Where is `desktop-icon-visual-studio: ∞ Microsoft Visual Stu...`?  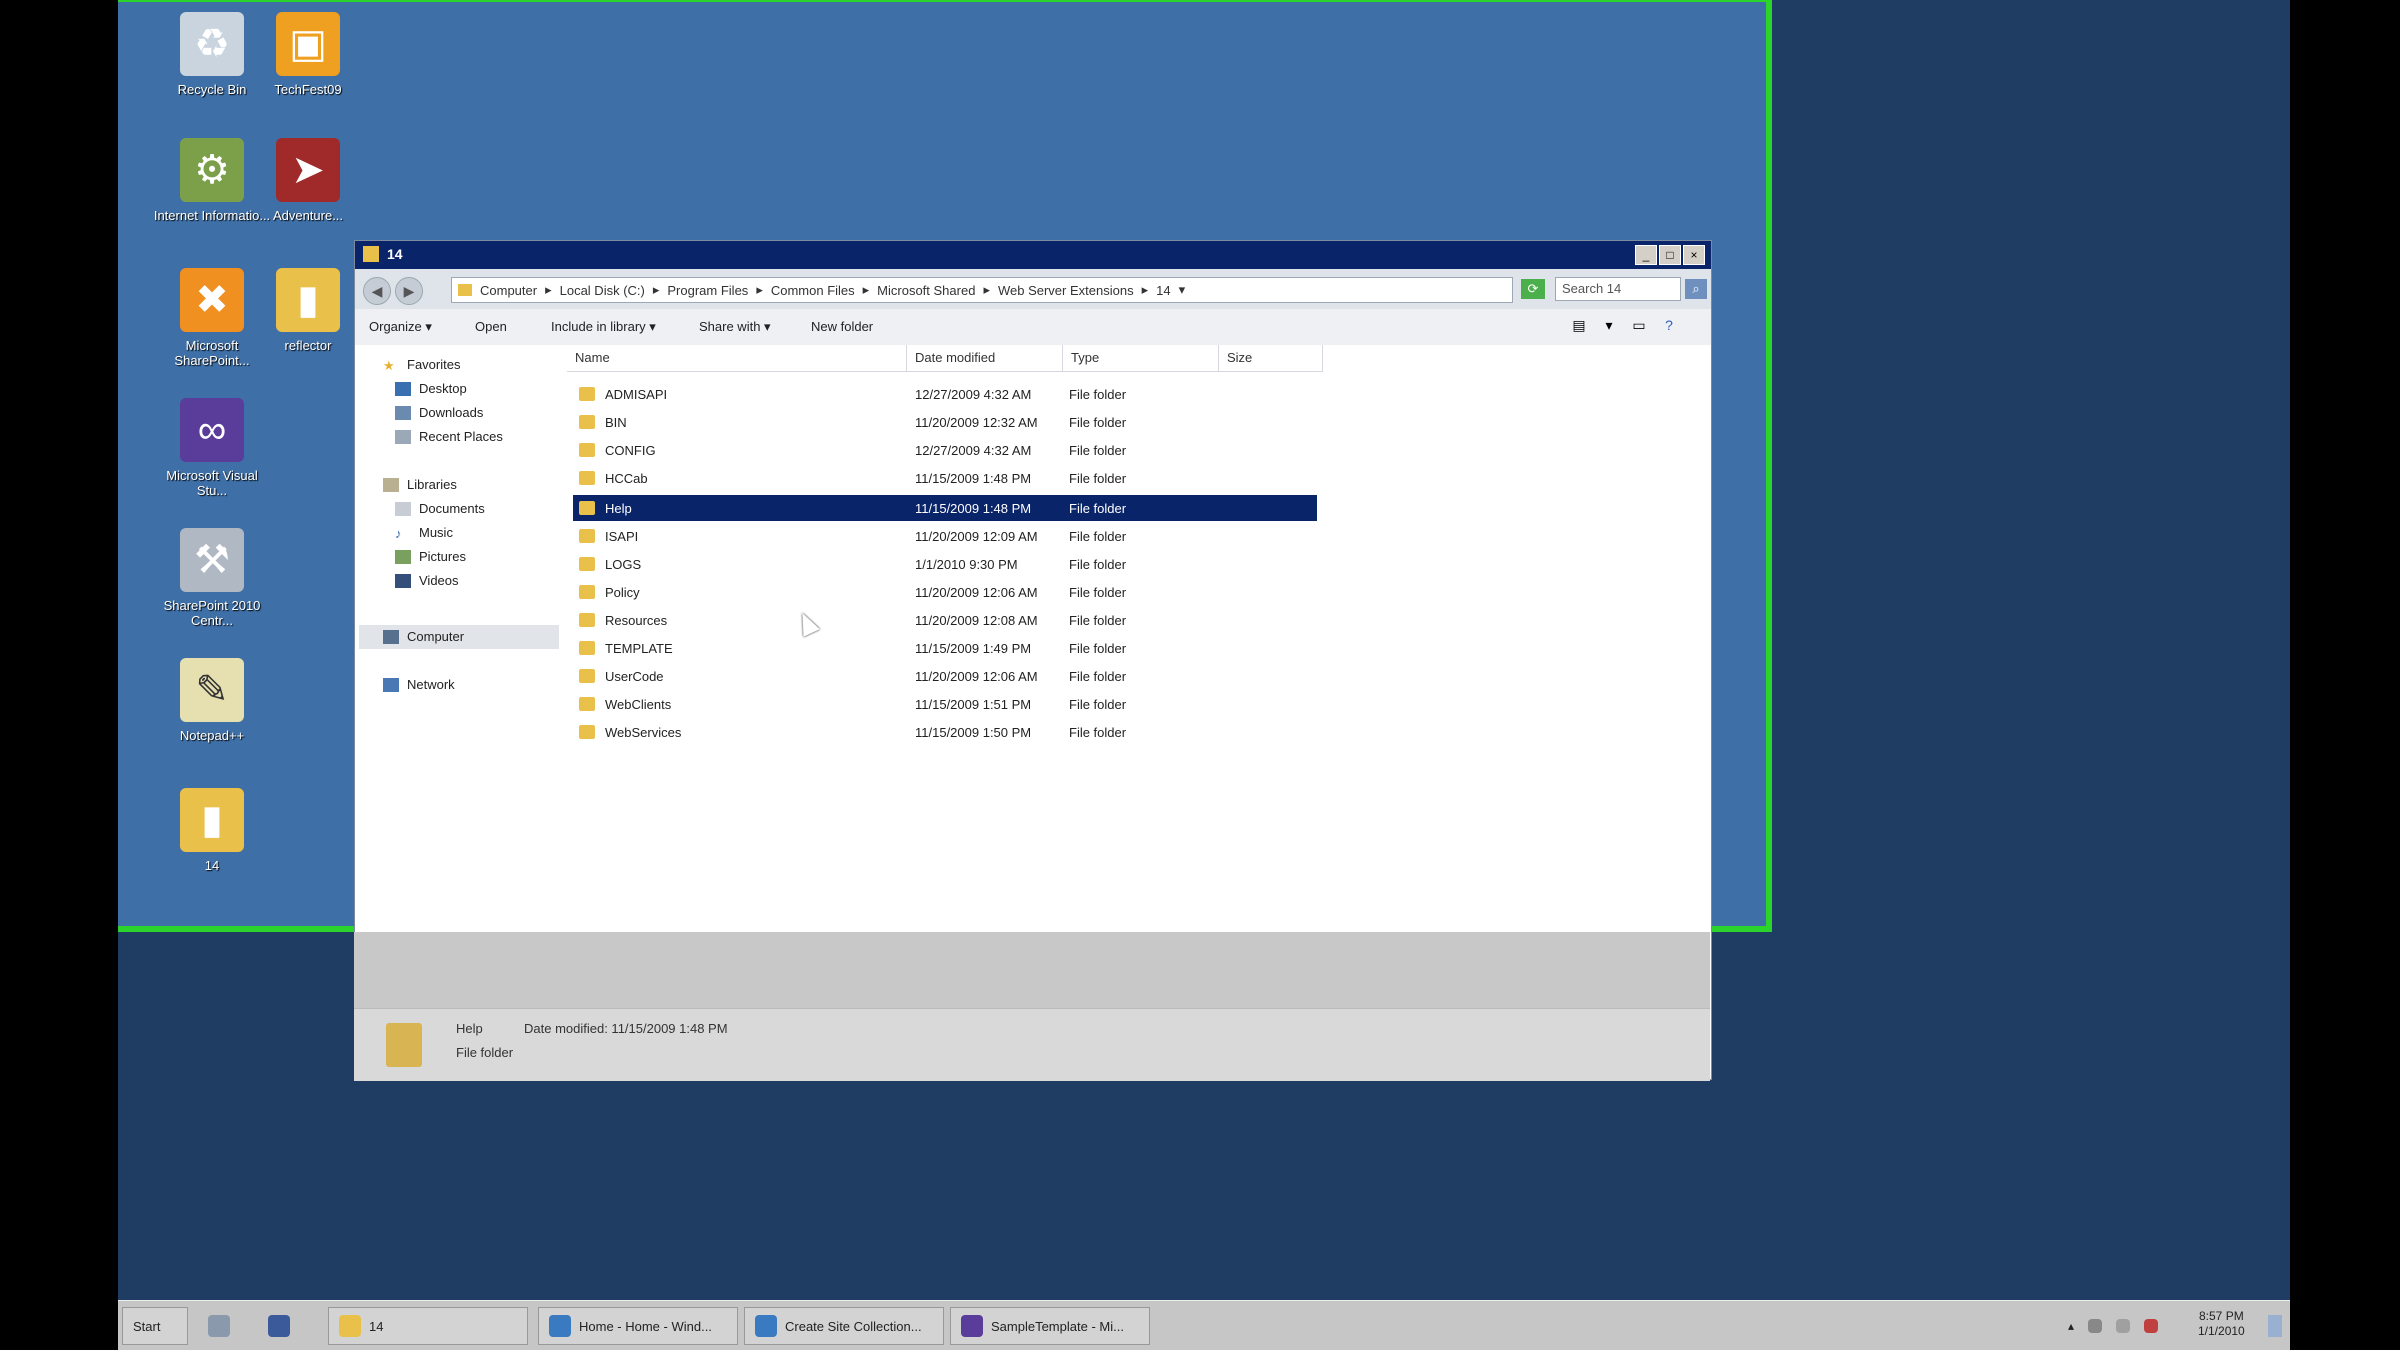 desktop-icon-visual-studio: ∞ Microsoft Visual Stu... is located at coordinates (212, 448).